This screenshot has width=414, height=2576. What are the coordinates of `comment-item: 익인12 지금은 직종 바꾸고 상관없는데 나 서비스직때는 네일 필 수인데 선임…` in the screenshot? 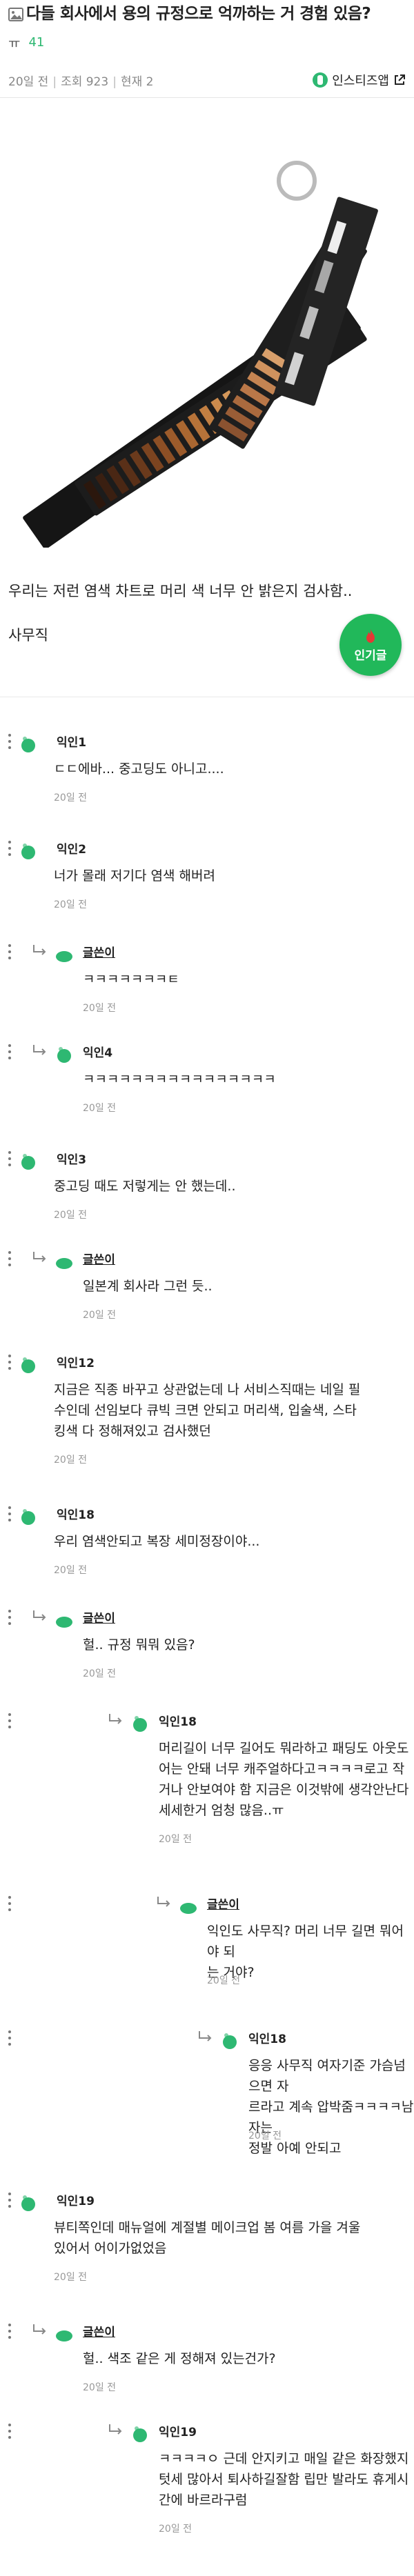 It's located at (207, 1409).